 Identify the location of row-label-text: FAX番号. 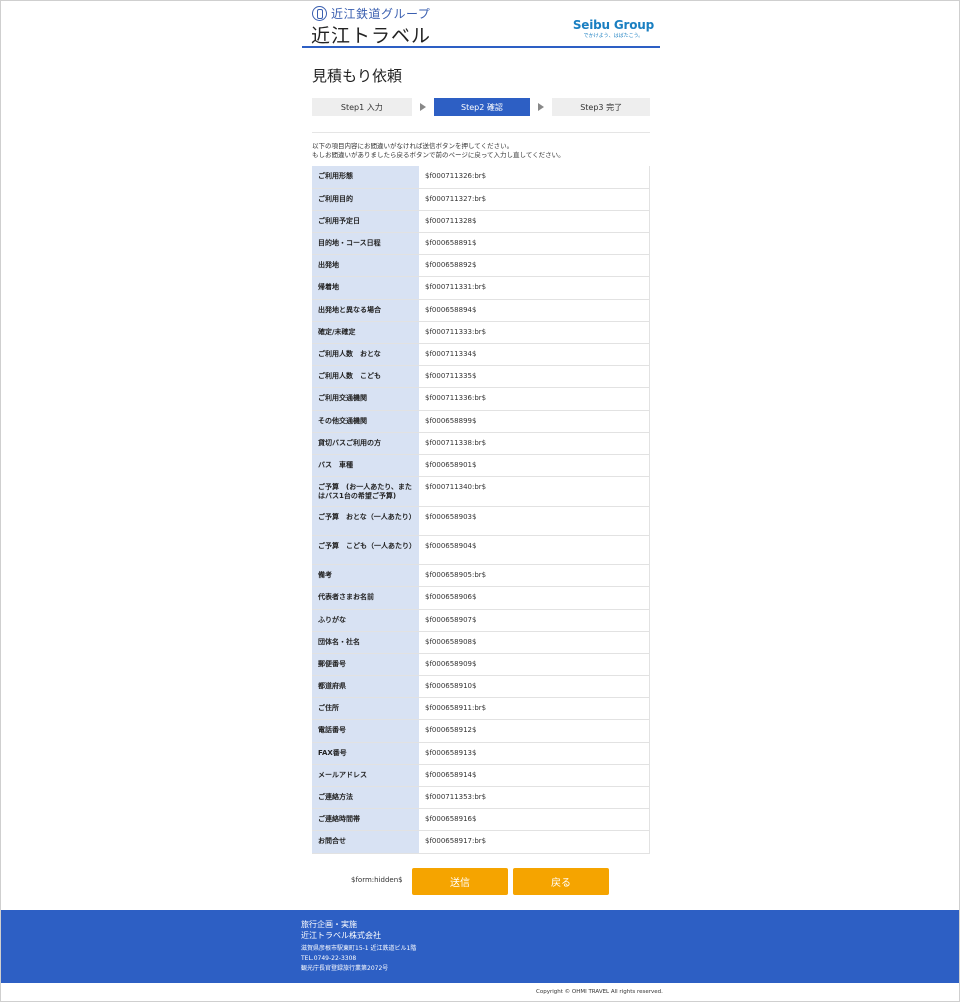
(332, 752).